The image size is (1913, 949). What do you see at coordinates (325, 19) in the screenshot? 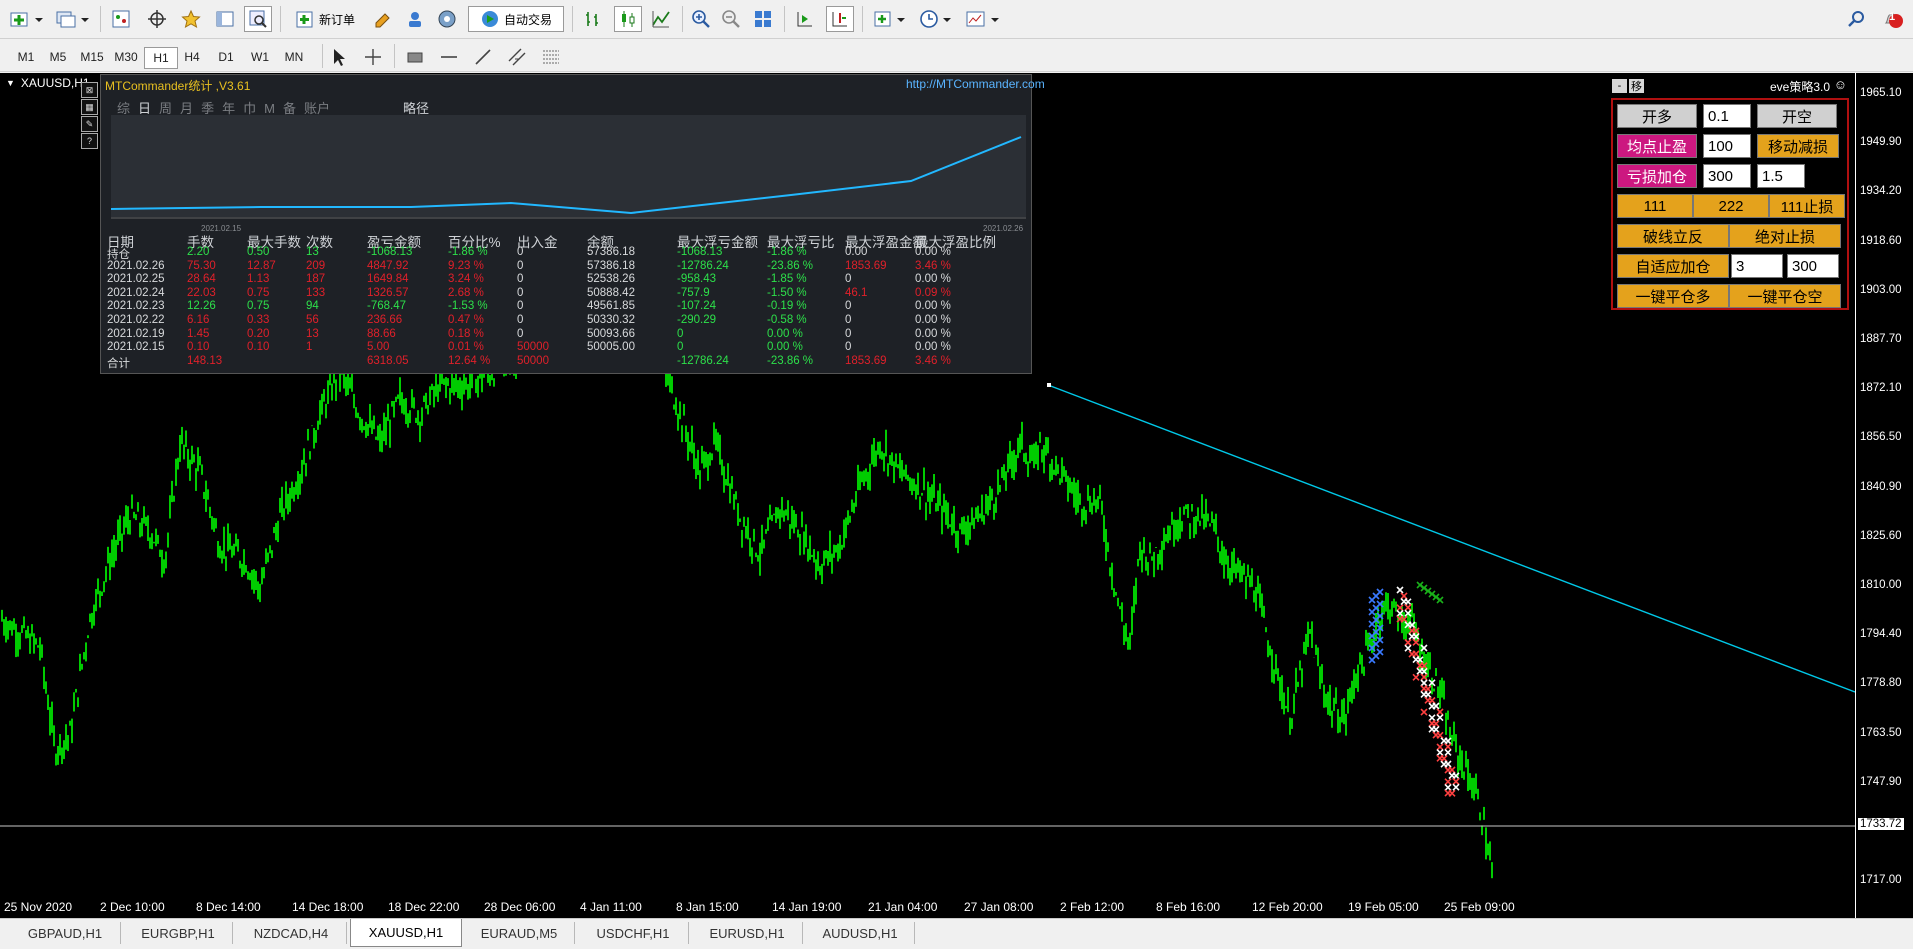
I see `new-order-button: 新订单` at bounding box center [325, 19].